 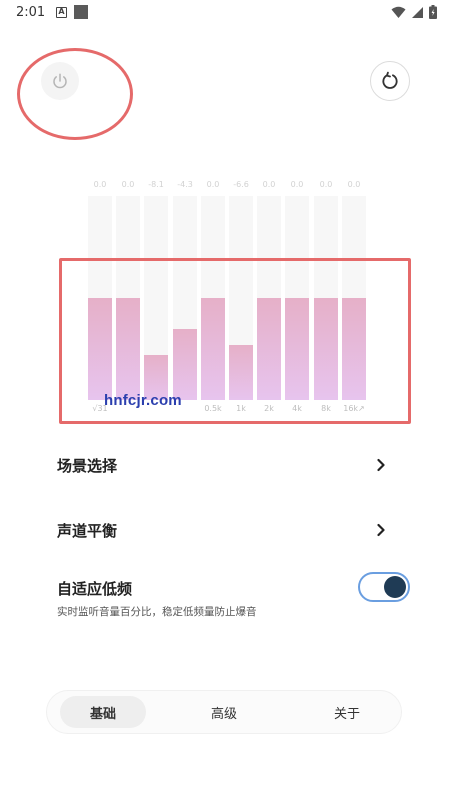 I want to click on reset-button, so click(x=390, y=81).